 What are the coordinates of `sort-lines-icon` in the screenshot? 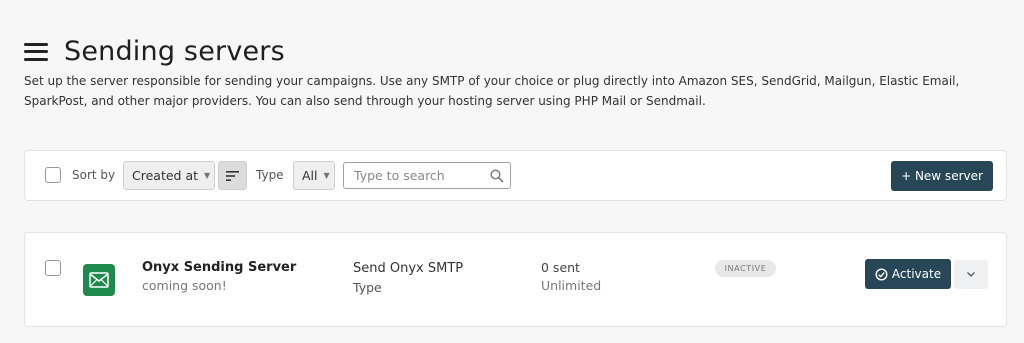 It's located at (232, 175).